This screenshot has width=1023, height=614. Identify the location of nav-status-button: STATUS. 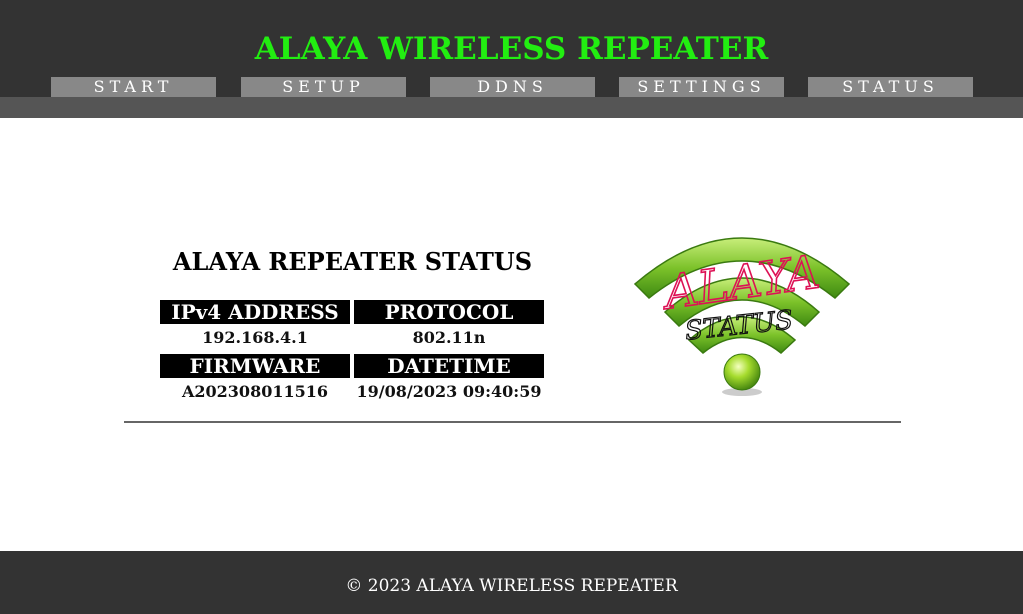
(890, 87).